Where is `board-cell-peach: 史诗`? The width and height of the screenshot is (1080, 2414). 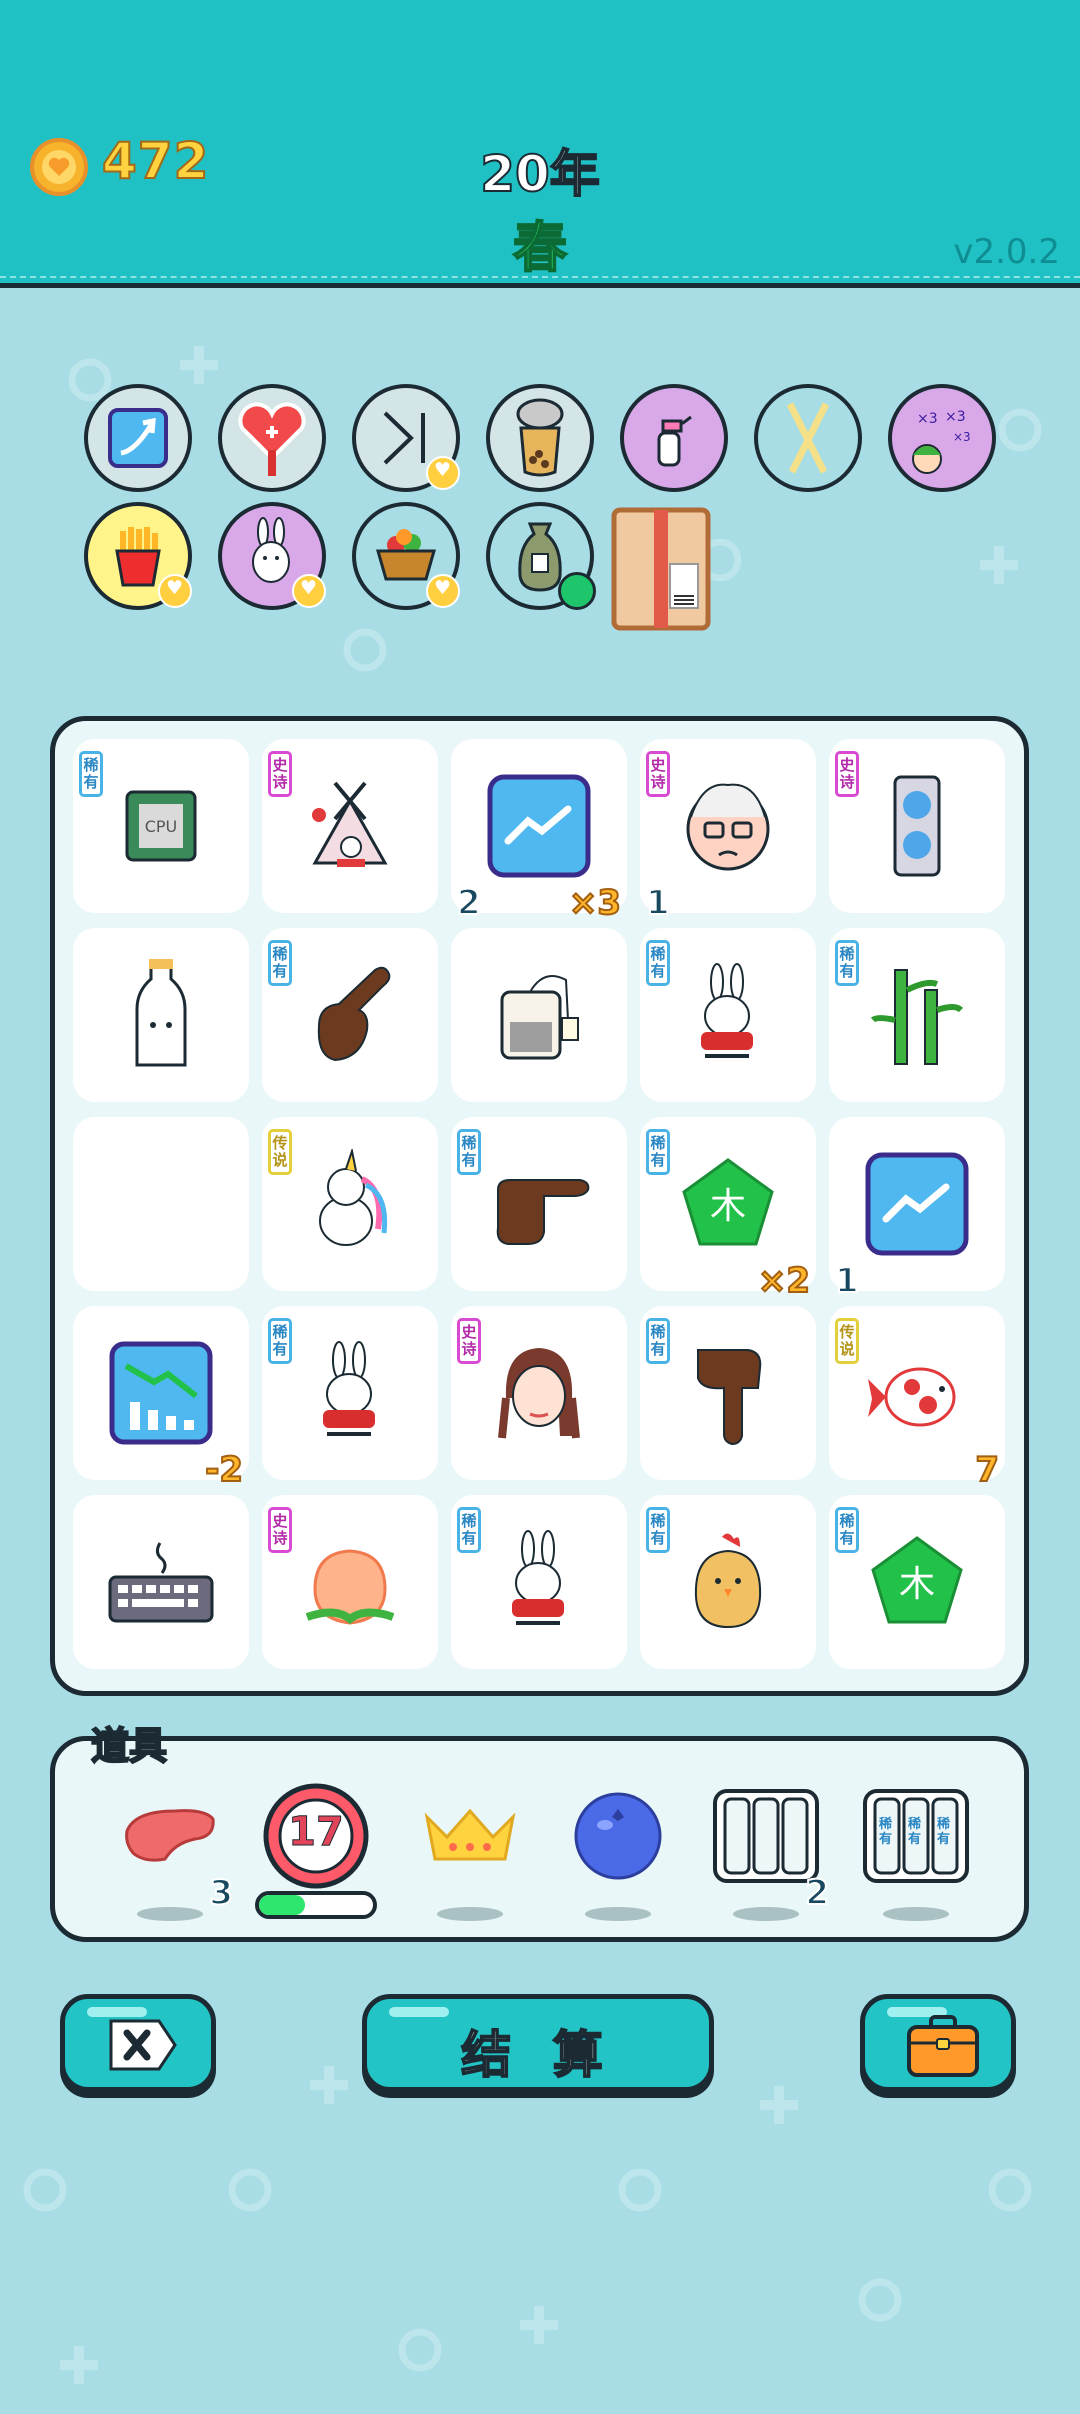
board-cell-peach: 史诗 is located at coordinates (350, 1582).